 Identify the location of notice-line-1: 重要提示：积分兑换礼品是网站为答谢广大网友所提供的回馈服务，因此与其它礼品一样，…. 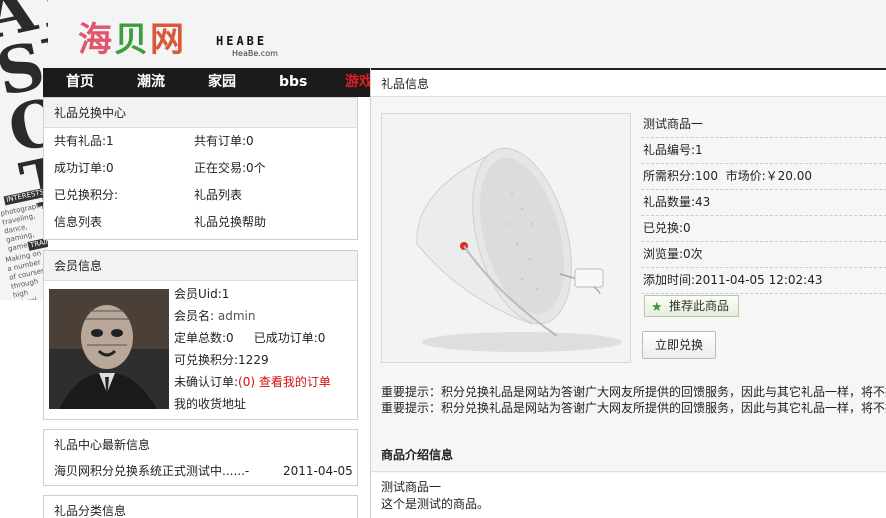
(633, 392).